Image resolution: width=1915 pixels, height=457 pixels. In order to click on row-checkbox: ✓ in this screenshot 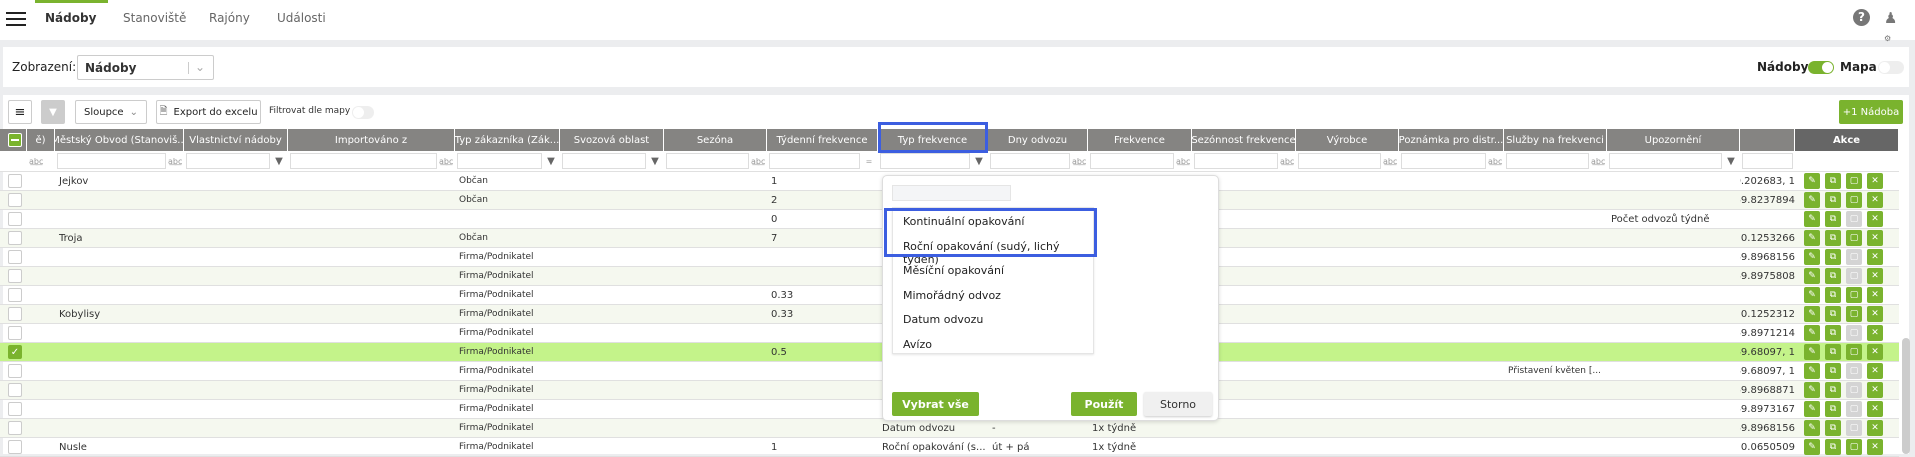, I will do `click(15, 352)`.